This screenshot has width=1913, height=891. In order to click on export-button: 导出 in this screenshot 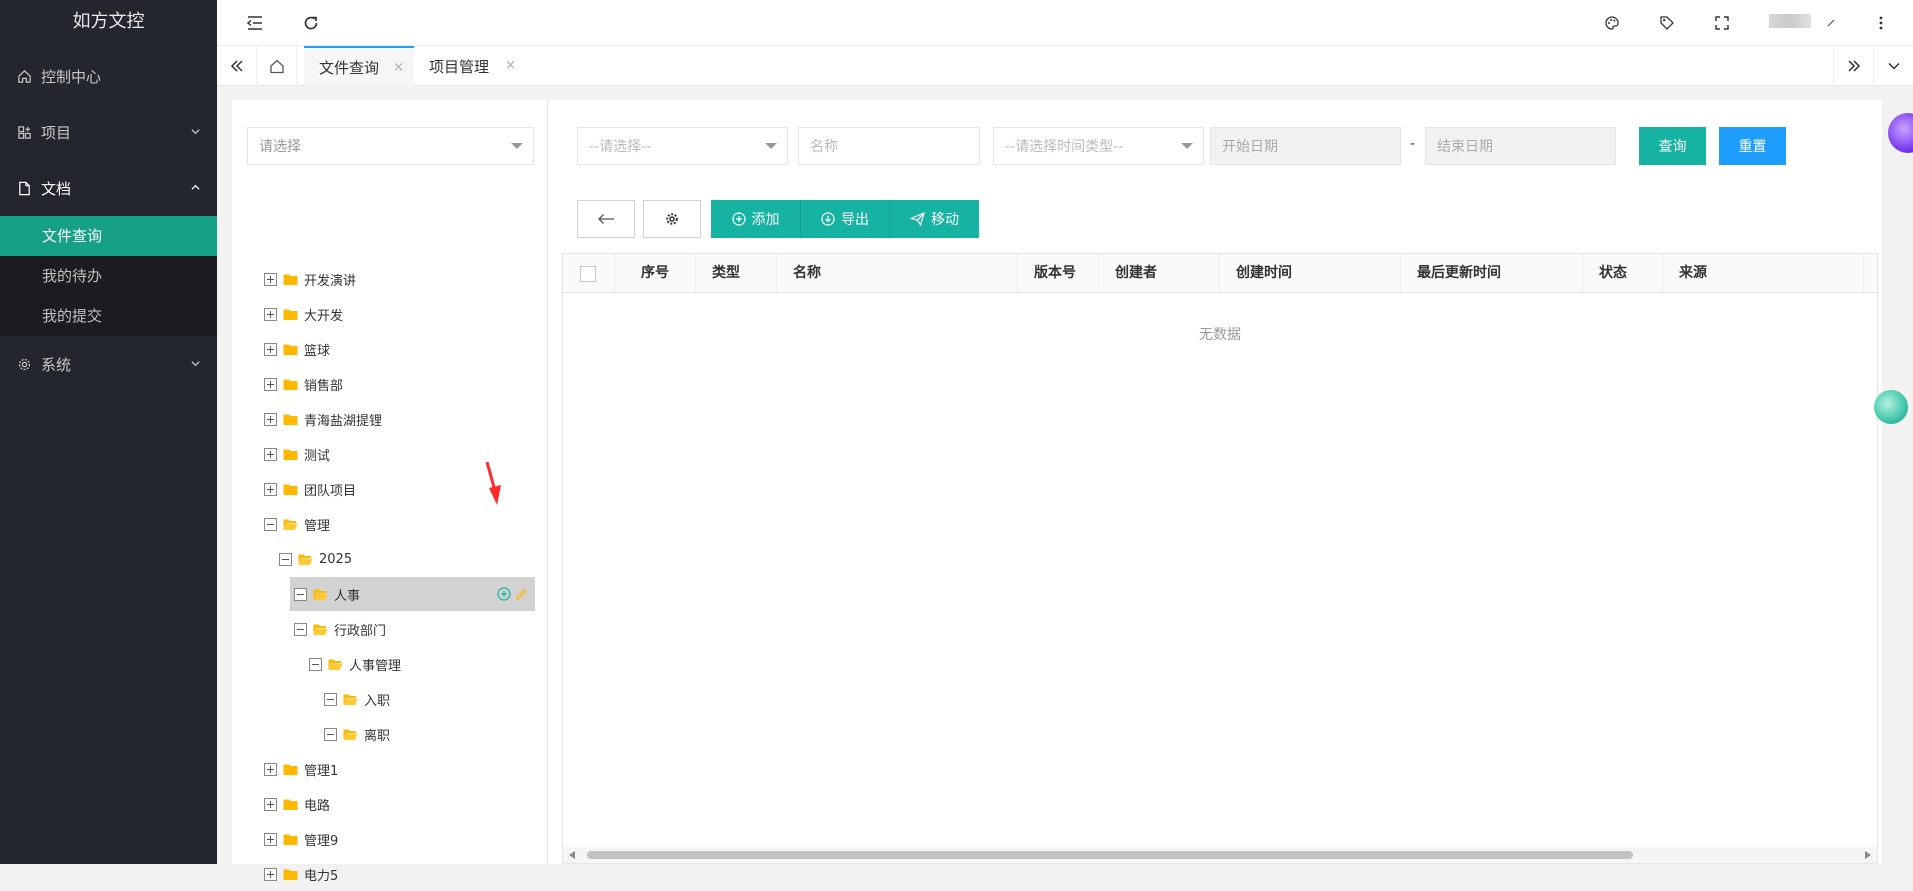, I will do `click(844, 219)`.